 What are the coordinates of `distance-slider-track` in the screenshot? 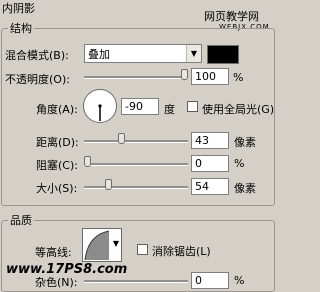 It's located at (136, 141).